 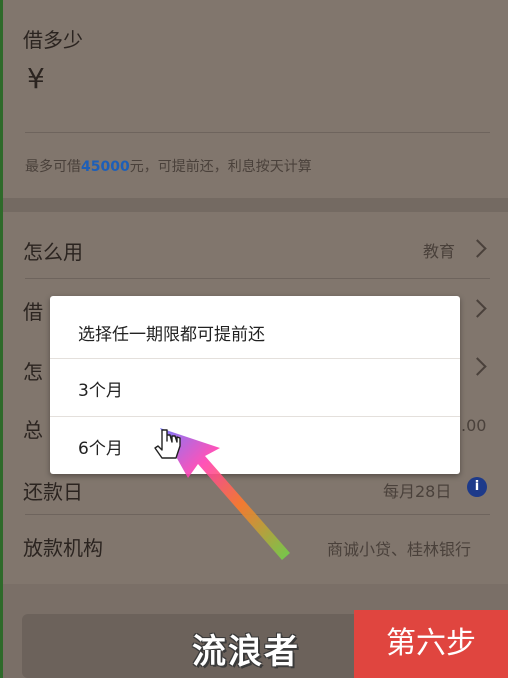 I want to click on usage-label: 怎么用, so click(x=53, y=252).